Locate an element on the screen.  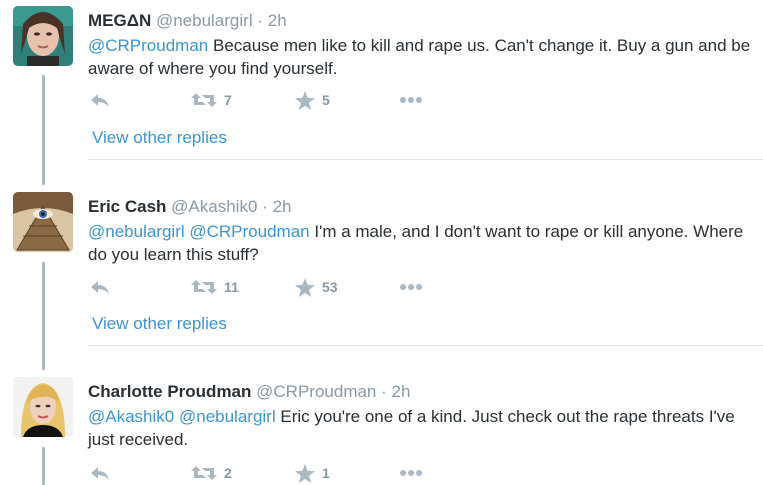
favorite-count: 5 is located at coordinates (326, 100).